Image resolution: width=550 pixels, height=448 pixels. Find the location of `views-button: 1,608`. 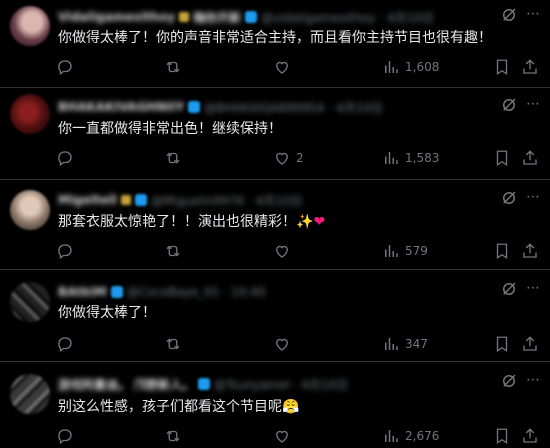

views-button: 1,608 is located at coordinates (410, 67).